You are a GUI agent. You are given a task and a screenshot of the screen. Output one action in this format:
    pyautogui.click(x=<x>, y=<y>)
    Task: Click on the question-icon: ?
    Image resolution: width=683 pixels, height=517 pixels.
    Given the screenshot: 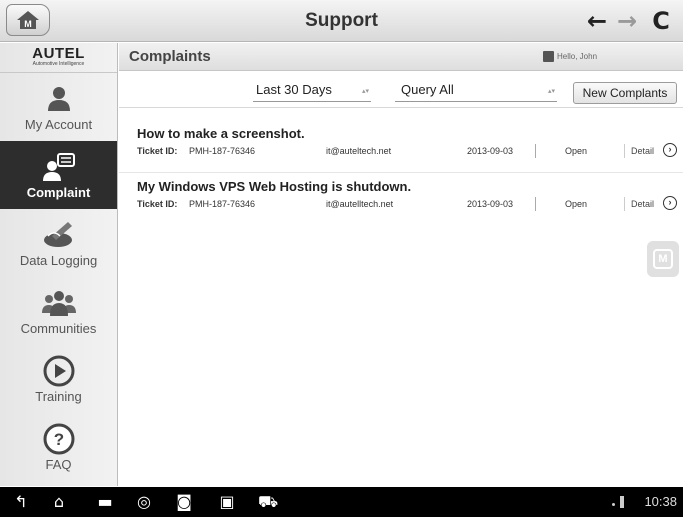 What is the action you would take?
    pyautogui.click(x=59, y=439)
    